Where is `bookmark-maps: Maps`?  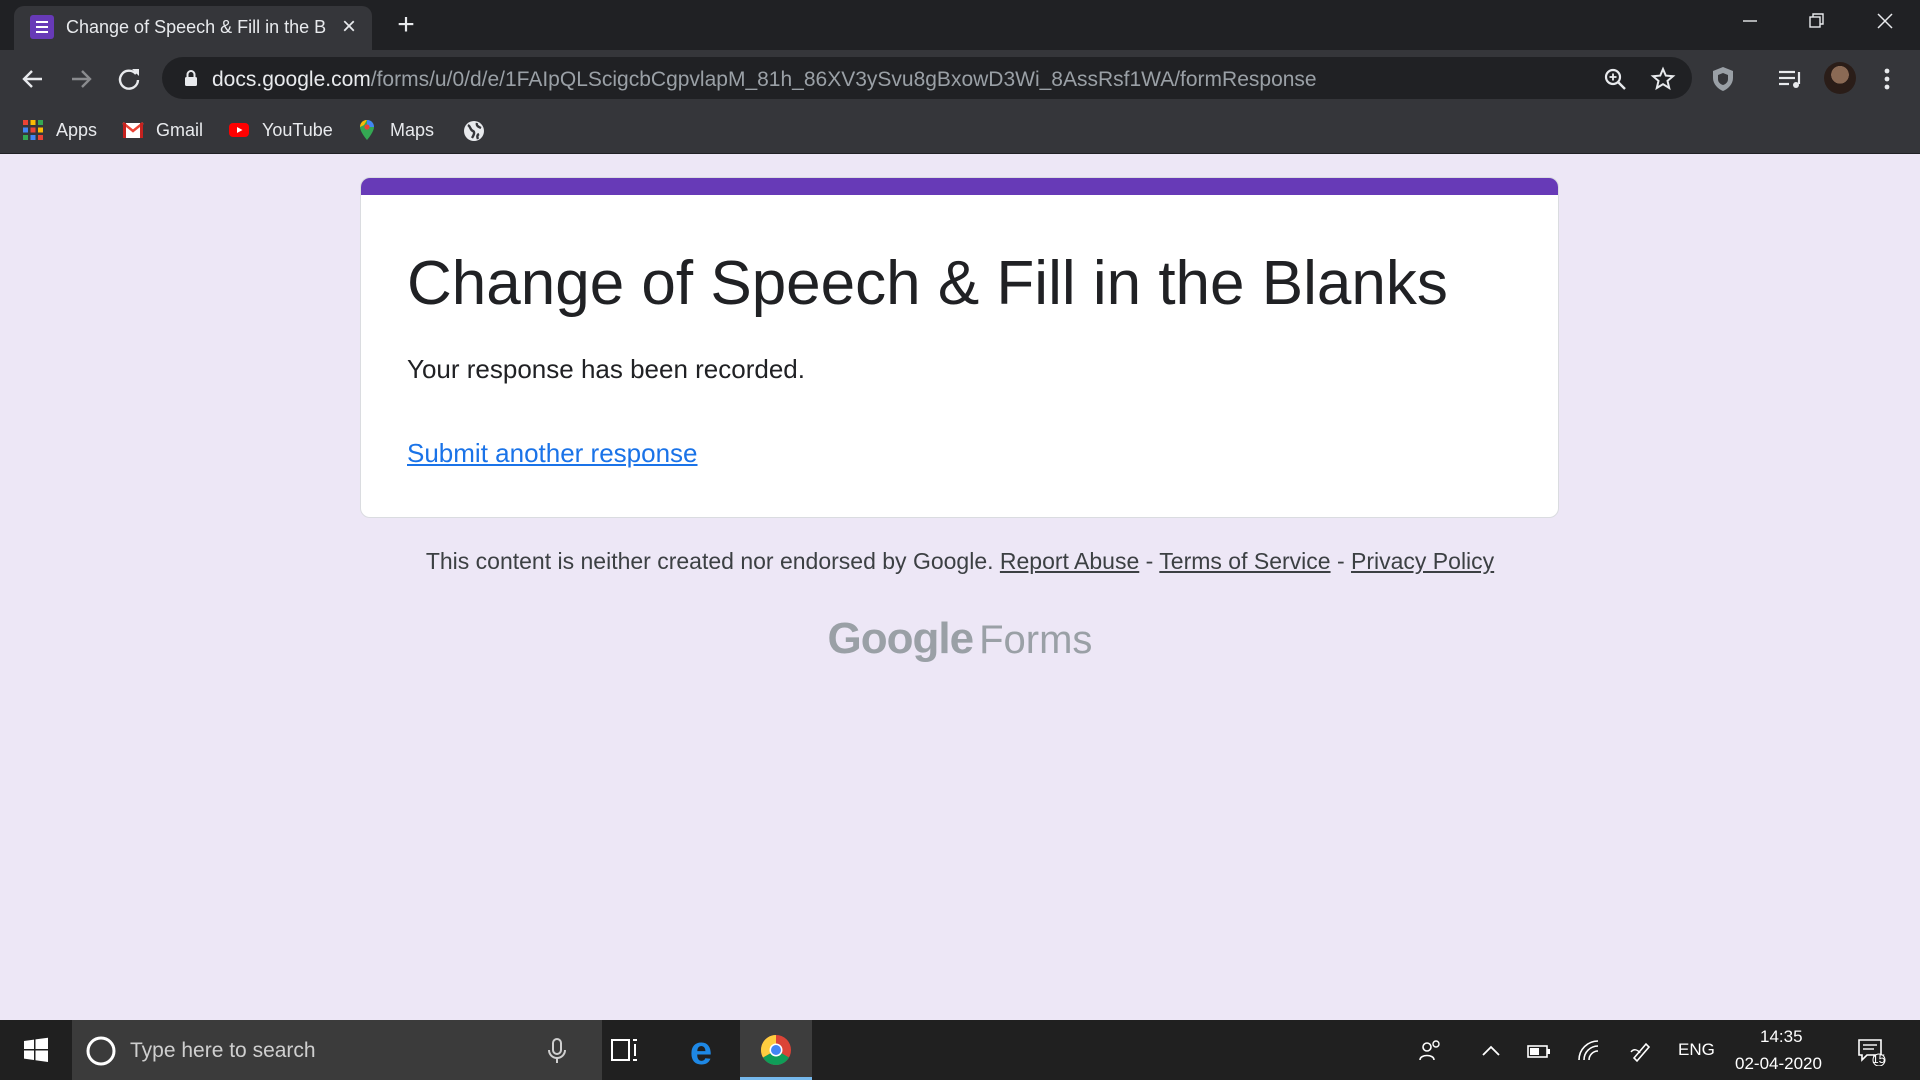
bookmark-maps: Maps is located at coordinates (395, 130).